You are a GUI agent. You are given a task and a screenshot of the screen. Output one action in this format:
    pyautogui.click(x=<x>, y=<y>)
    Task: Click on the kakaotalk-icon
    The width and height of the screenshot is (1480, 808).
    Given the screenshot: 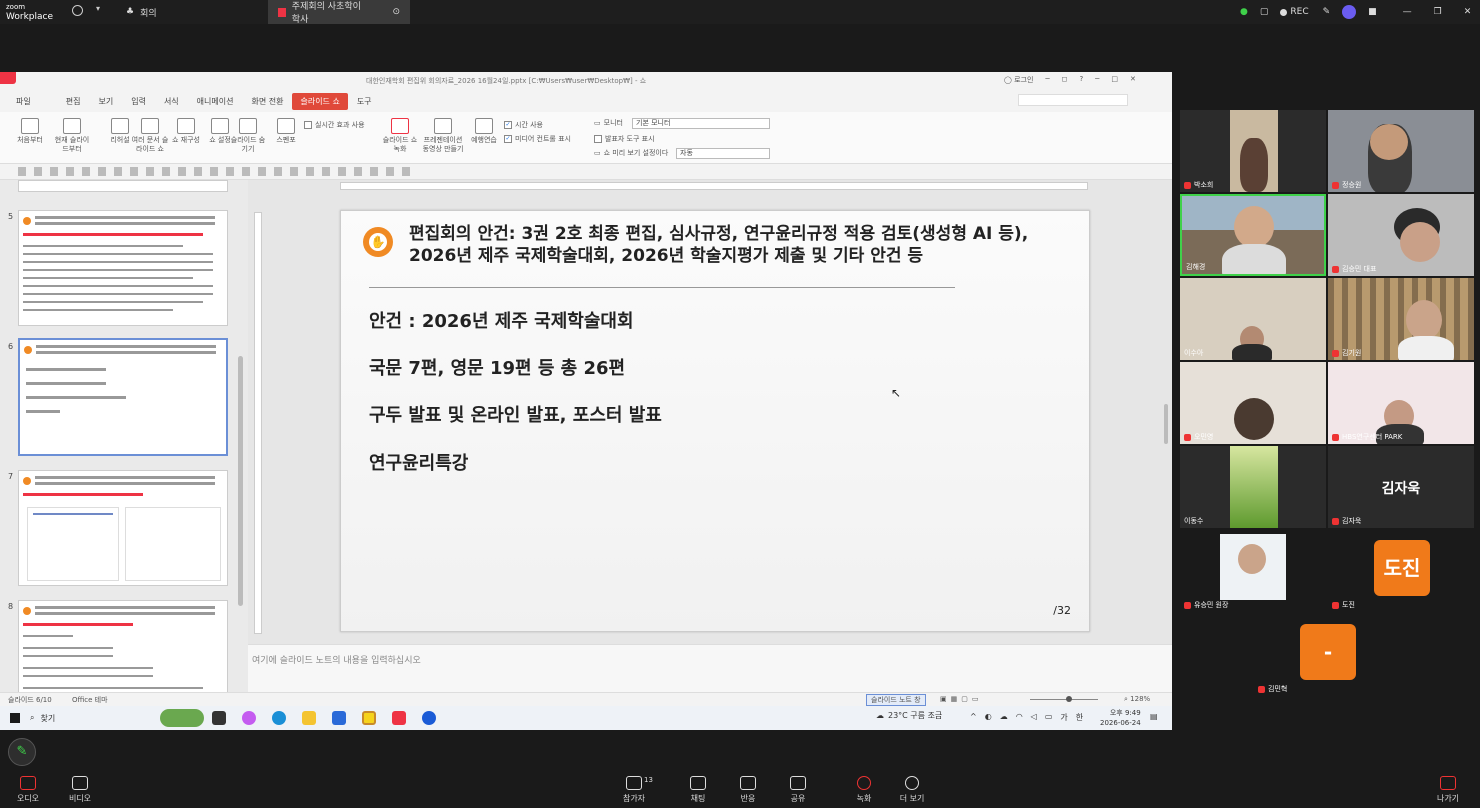 What is the action you would take?
    pyautogui.click(x=369, y=718)
    